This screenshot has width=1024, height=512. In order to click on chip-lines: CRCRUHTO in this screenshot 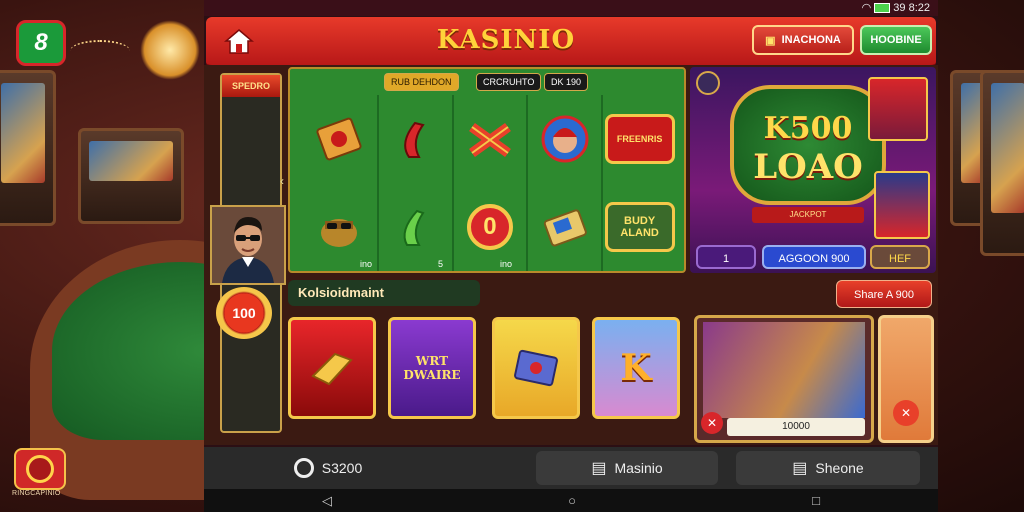, I will do `click(509, 82)`.